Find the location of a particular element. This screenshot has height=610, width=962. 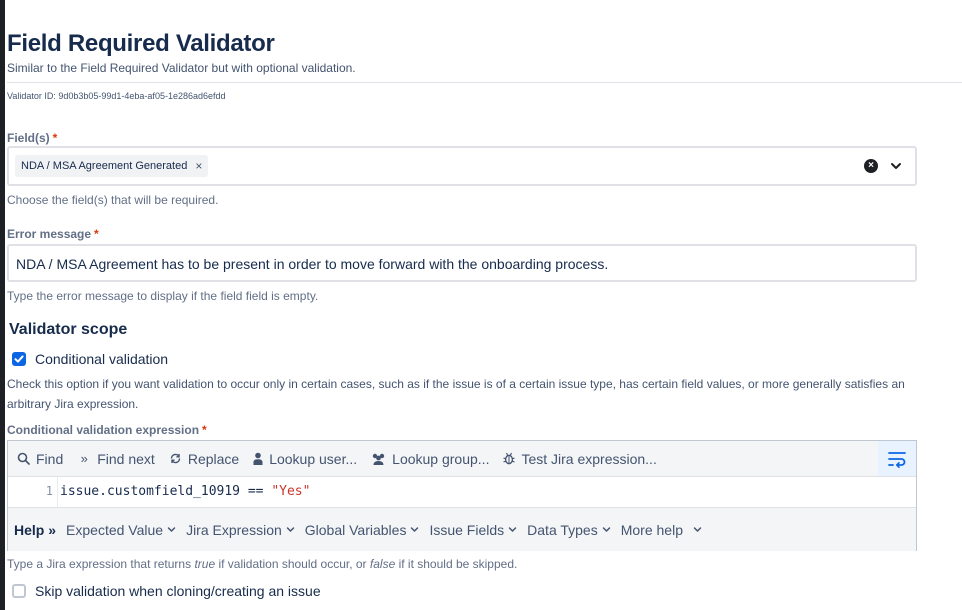

helper-text: if it should be skipped. is located at coordinates (456, 564).